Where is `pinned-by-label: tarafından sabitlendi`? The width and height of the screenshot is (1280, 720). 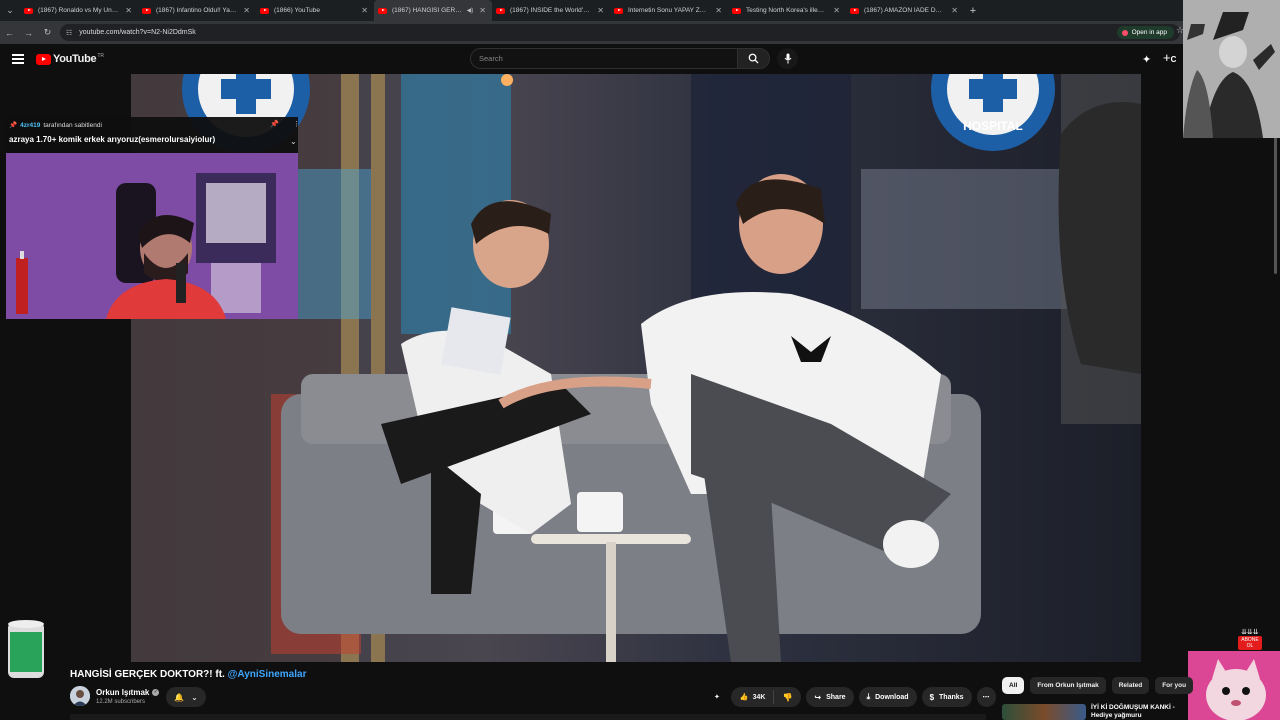 pinned-by-label: tarafından sabitlendi is located at coordinates (72, 125).